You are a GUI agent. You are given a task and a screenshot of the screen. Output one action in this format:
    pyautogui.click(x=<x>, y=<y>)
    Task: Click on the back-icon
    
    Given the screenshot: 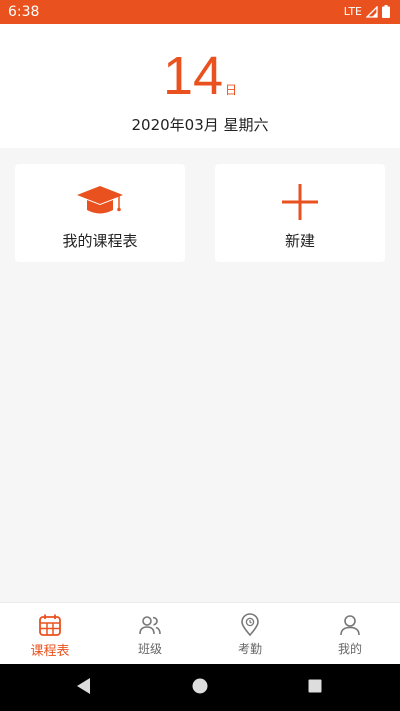 What is the action you would take?
    pyautogui.click(x=83, y=686)
    